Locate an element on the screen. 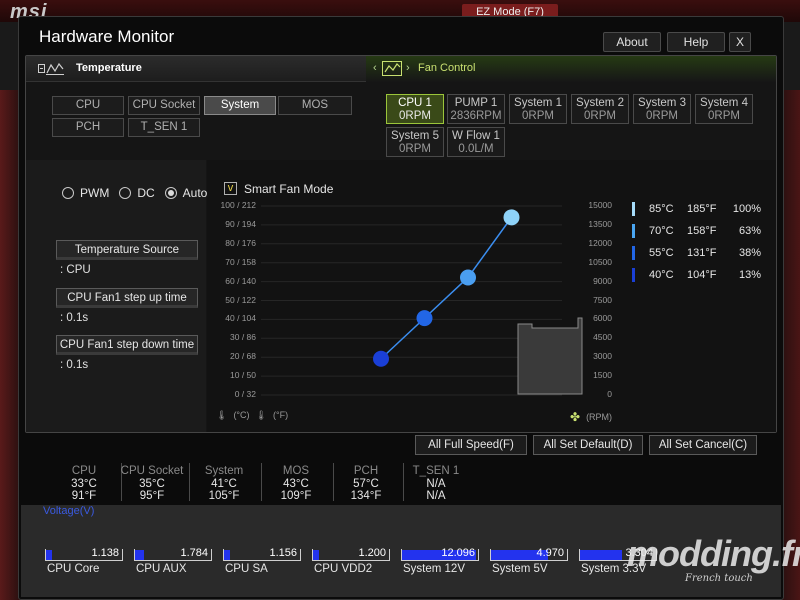  rpm-history-graph is located at coordinates (550, 356).